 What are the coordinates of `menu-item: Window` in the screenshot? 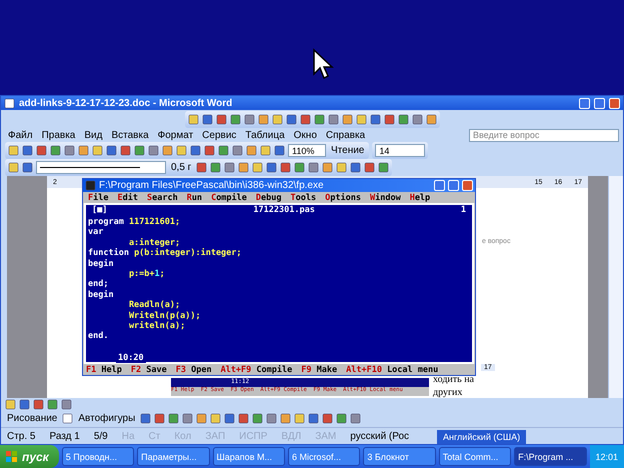 It's located at (385, 197).